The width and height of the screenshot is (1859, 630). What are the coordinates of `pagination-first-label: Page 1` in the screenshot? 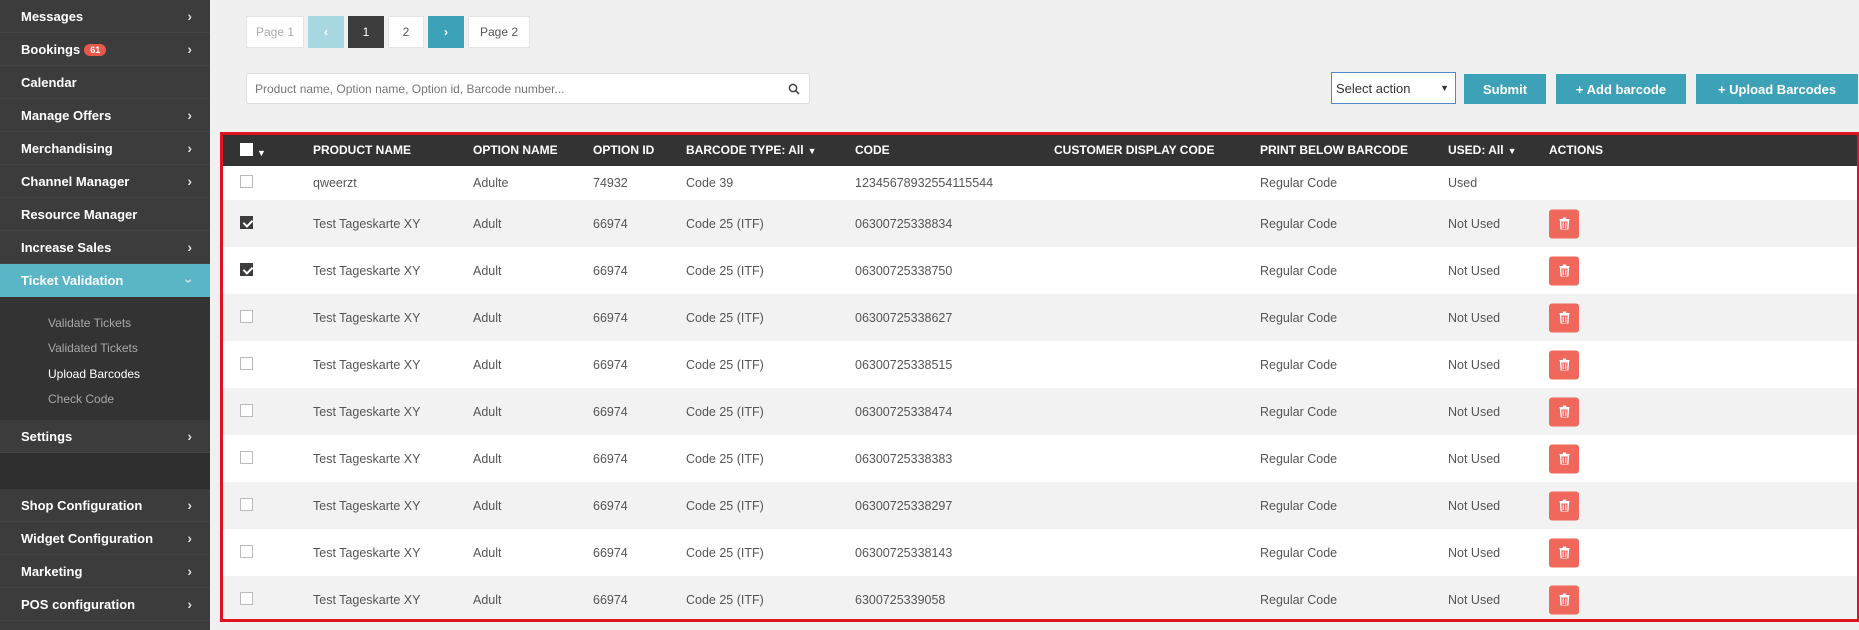 It's located at (275, 32).